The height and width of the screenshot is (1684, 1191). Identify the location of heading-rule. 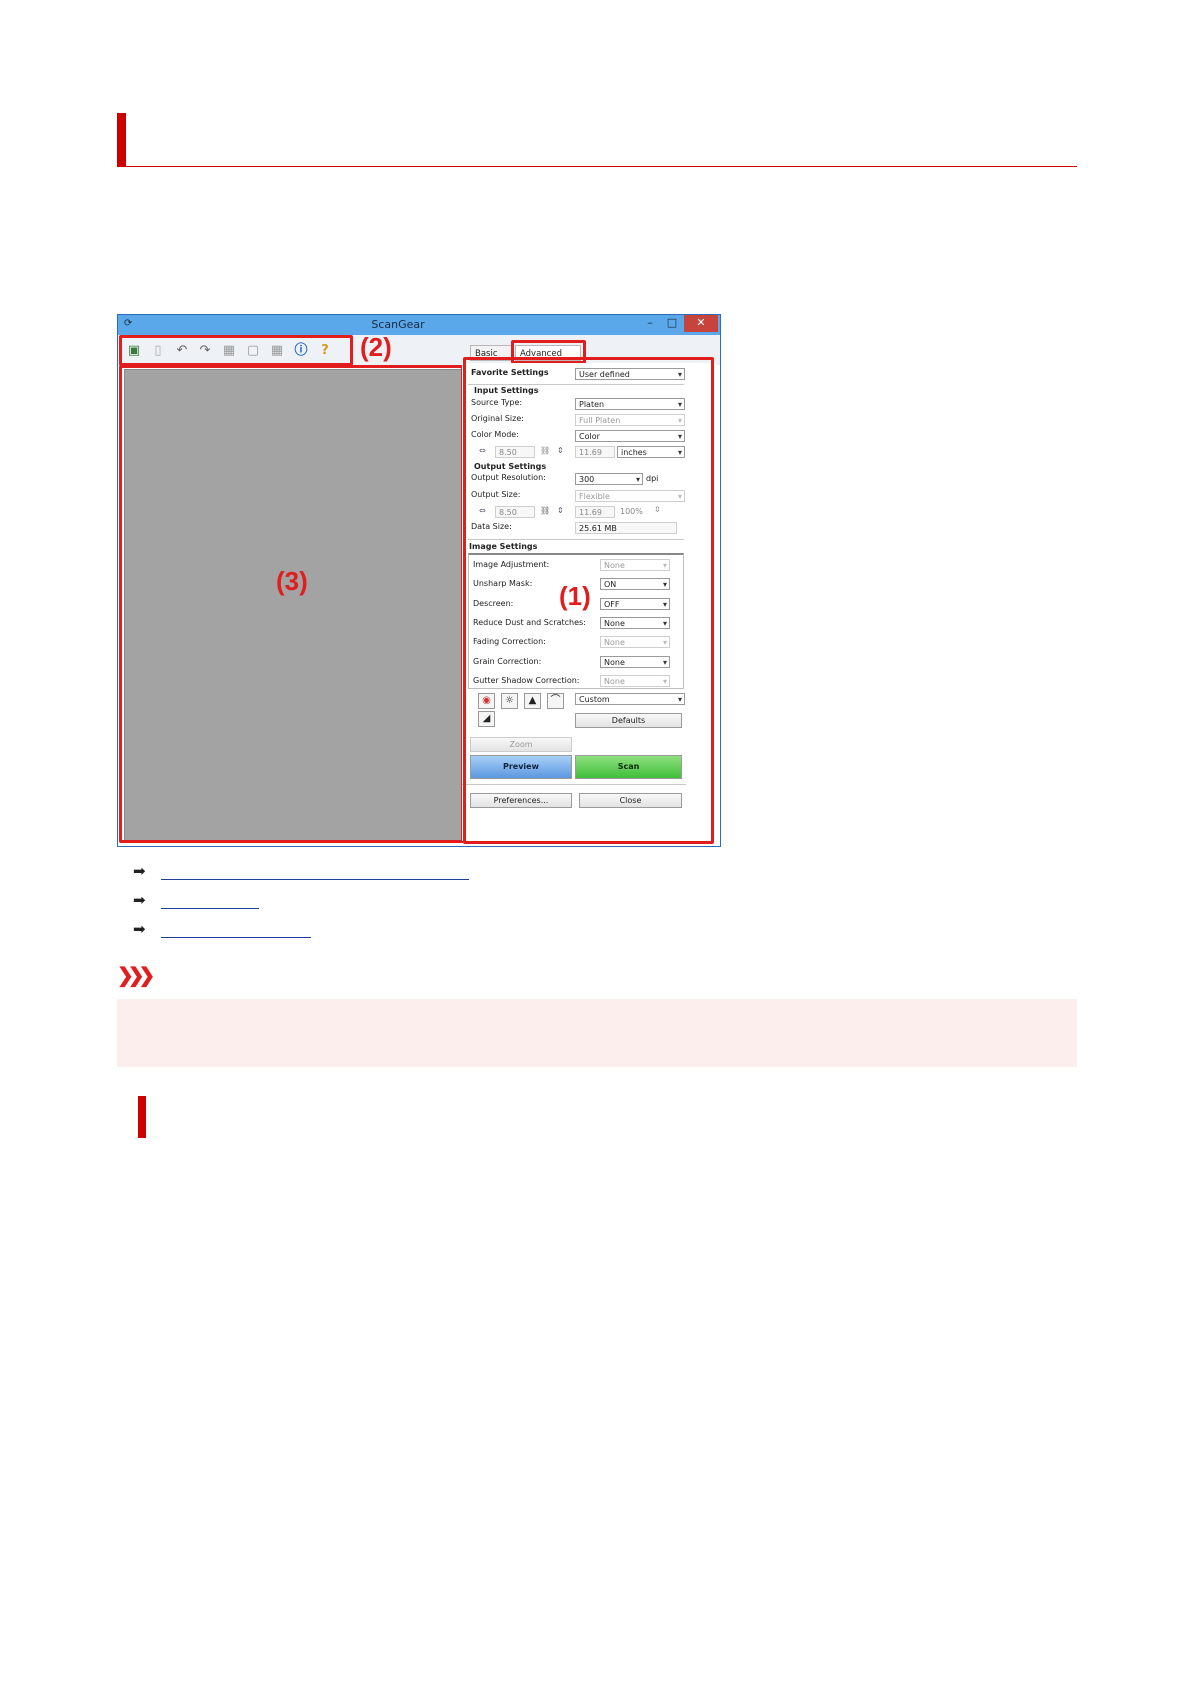
(597, 166).